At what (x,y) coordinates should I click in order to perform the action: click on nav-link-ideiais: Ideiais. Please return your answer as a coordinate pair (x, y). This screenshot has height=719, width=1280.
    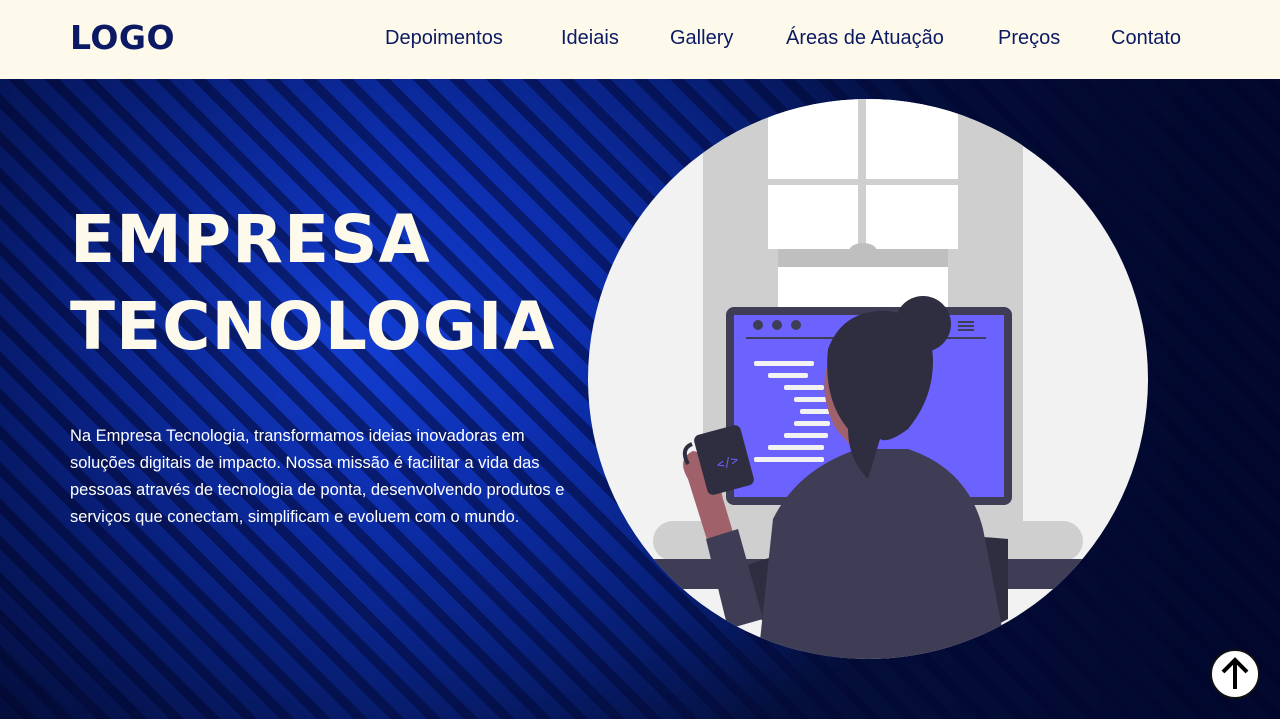
    Looking at the image, I should click on (590, 38).